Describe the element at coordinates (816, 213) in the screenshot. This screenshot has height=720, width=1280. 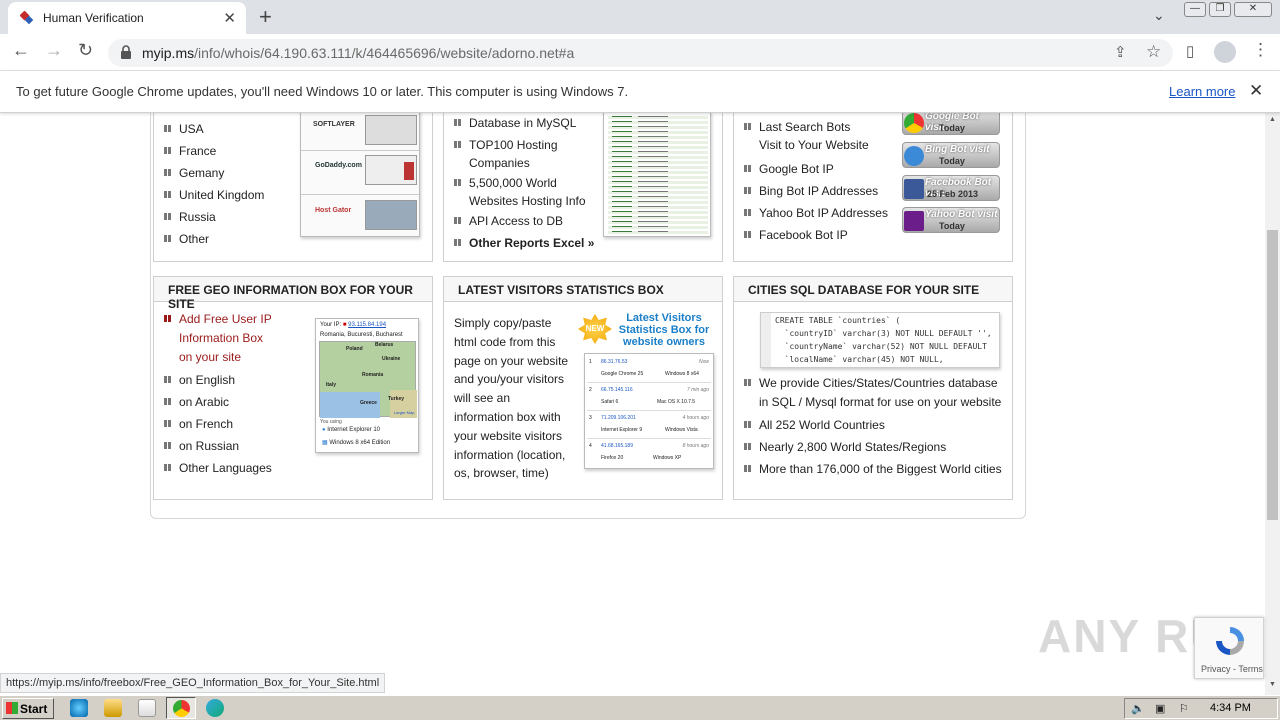
I see `yahoo-bot-ip-link: Yahoo Bot IP Addresses` at that location.